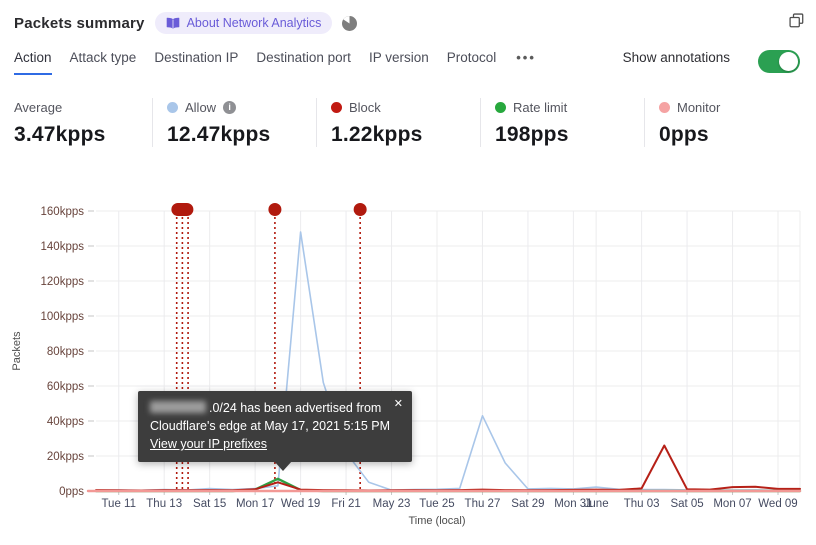 This screenshot has width=816, height=545. I want to click on y-tick-label: 100kpps, so click(63, 317).